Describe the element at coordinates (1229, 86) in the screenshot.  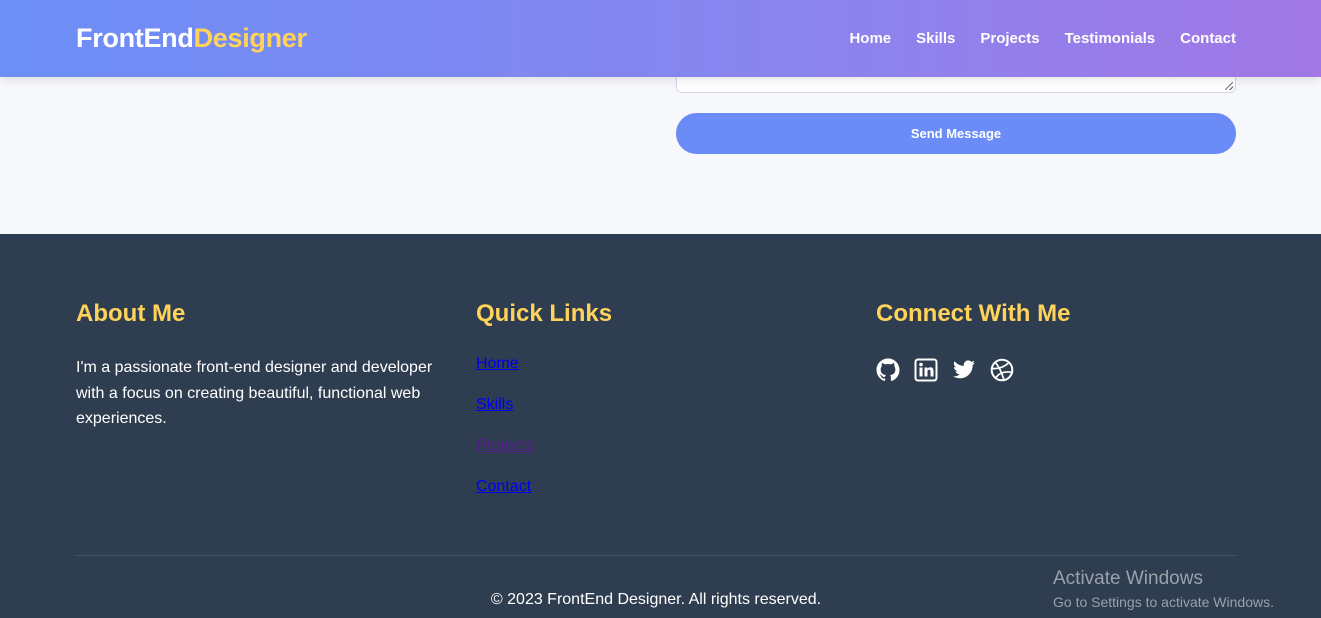
I see `resize-handle-icon` at that location.